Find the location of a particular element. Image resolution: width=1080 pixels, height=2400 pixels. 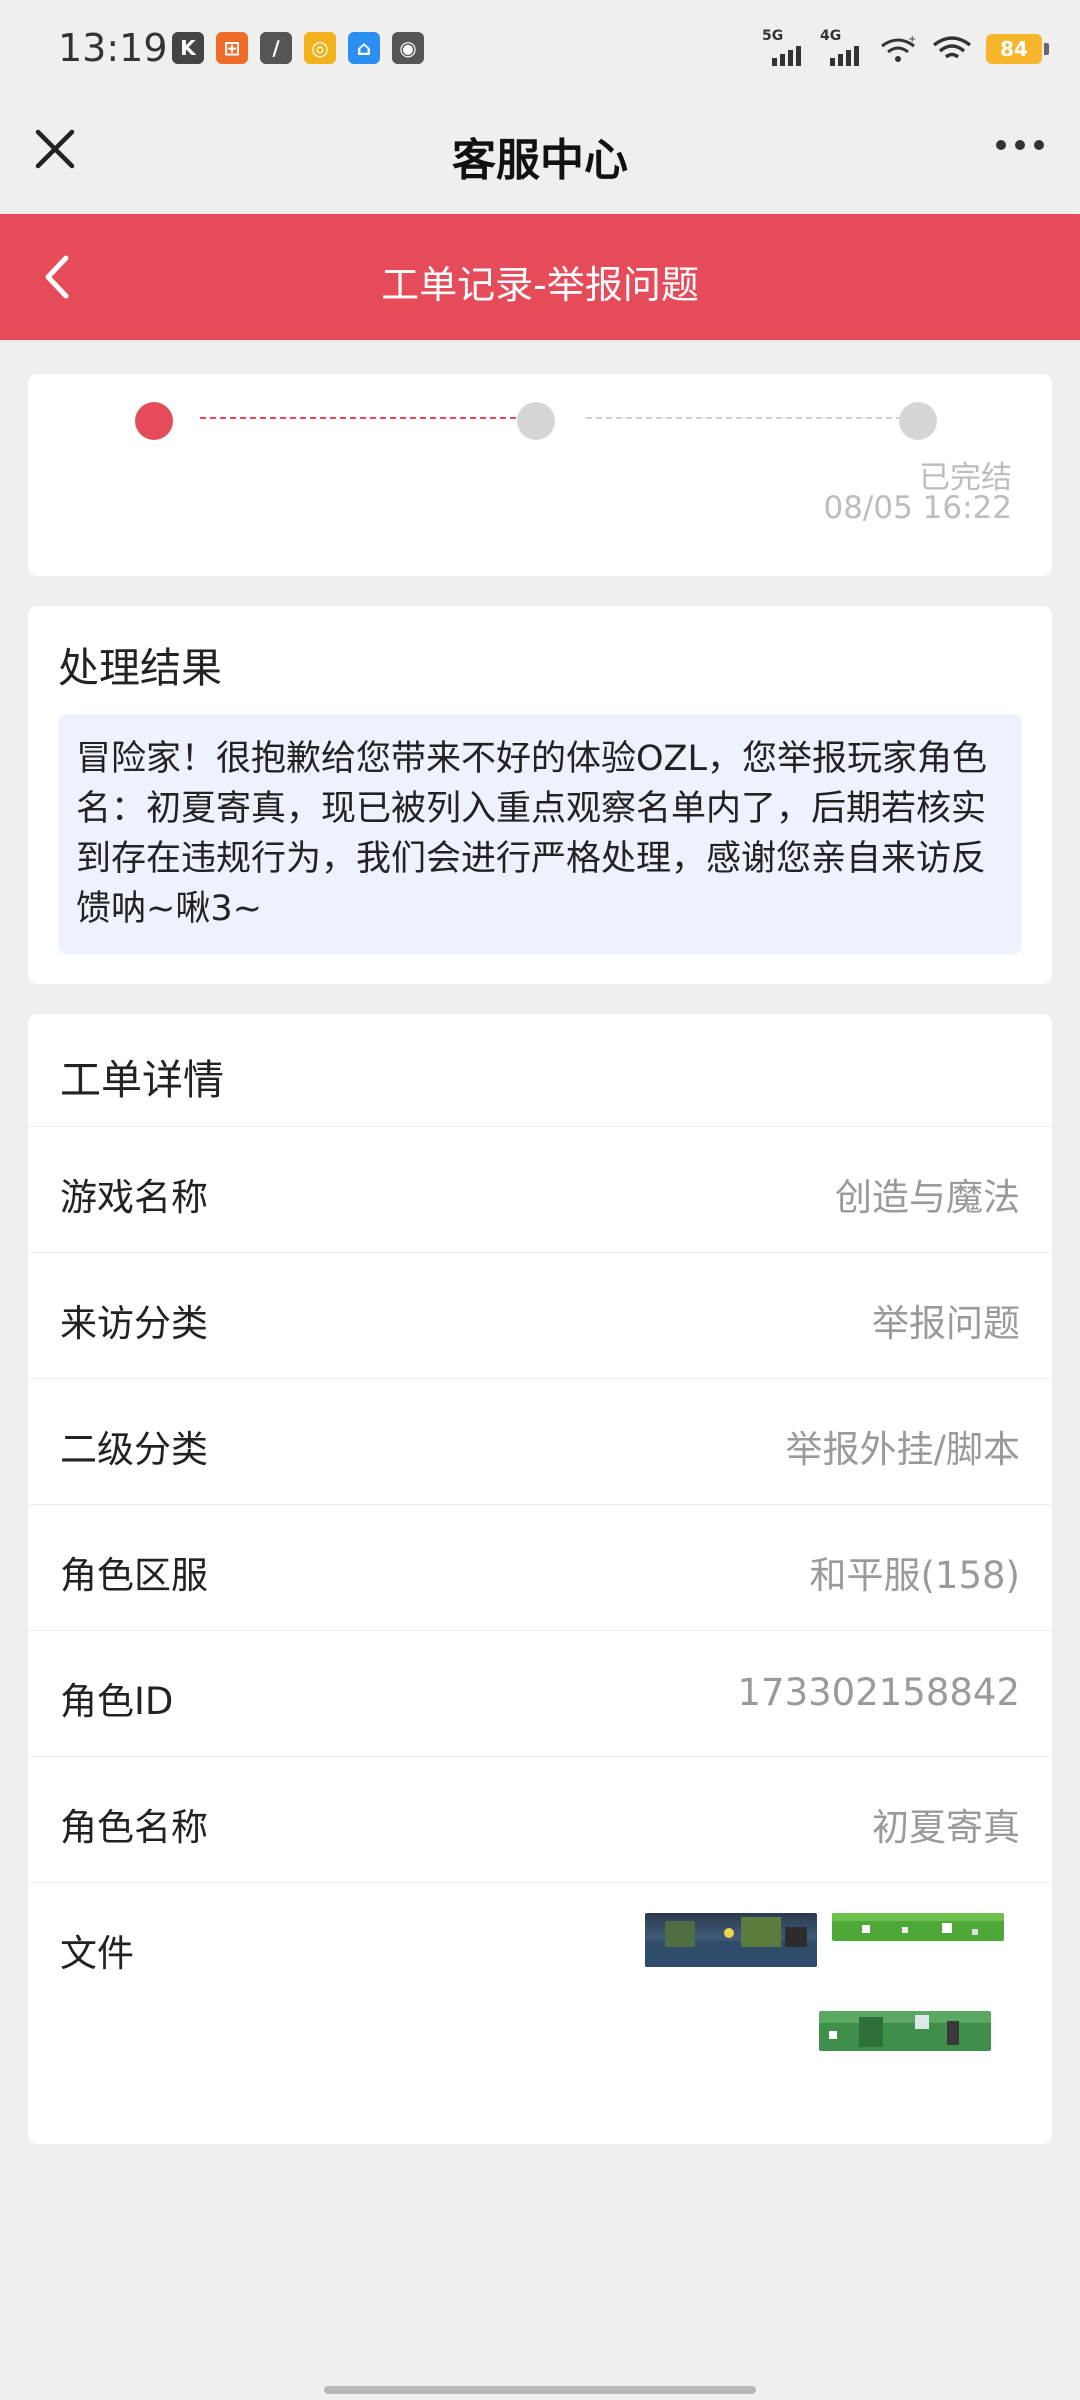

status-bar: 13:19 K ⊞ ∕ ◎ ⌂ ◉ 5G 4G + 84 is located at coordinates (540, 50).